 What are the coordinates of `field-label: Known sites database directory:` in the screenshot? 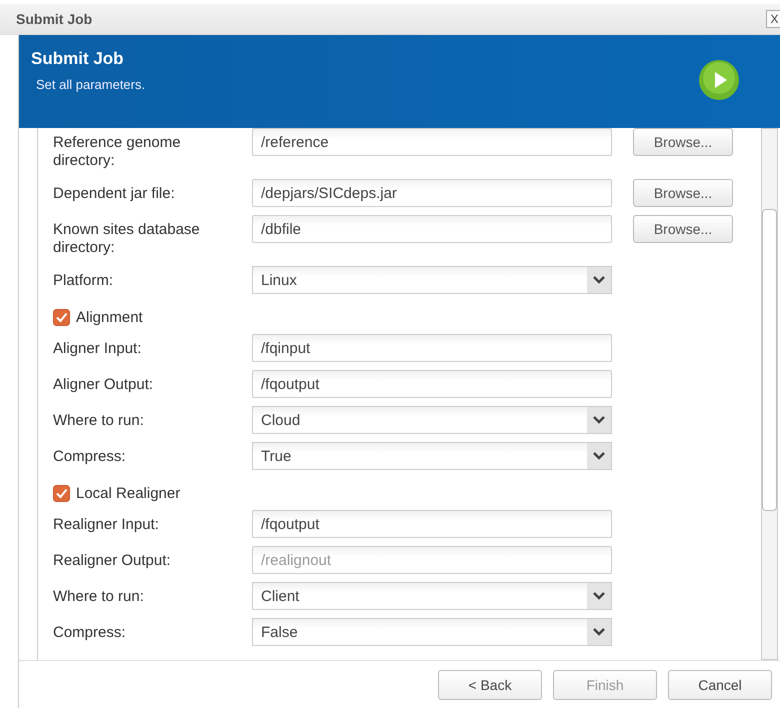 It's located at (127, 238).